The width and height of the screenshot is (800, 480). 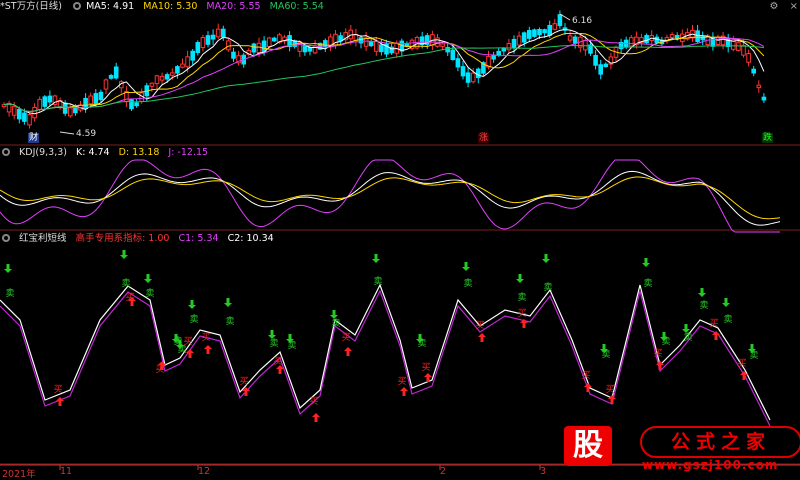 What do you see at coordinates (543, 471) in the screenshot?
I see `x-tick: 3` at bounding box center [543, 471].